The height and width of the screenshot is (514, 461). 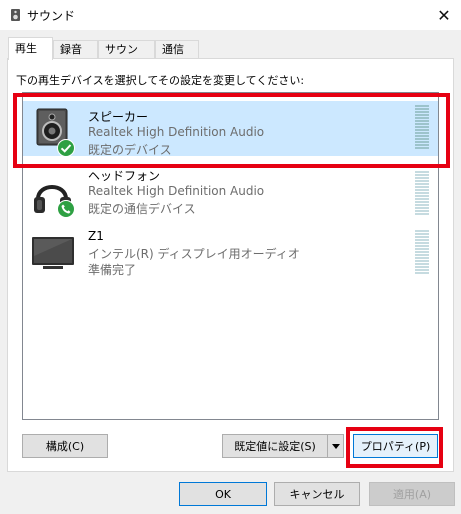 What do you see at coordinates (231, 130) in the screenshot?
I see `annotation-box-device` at bounding box center [231, 130].